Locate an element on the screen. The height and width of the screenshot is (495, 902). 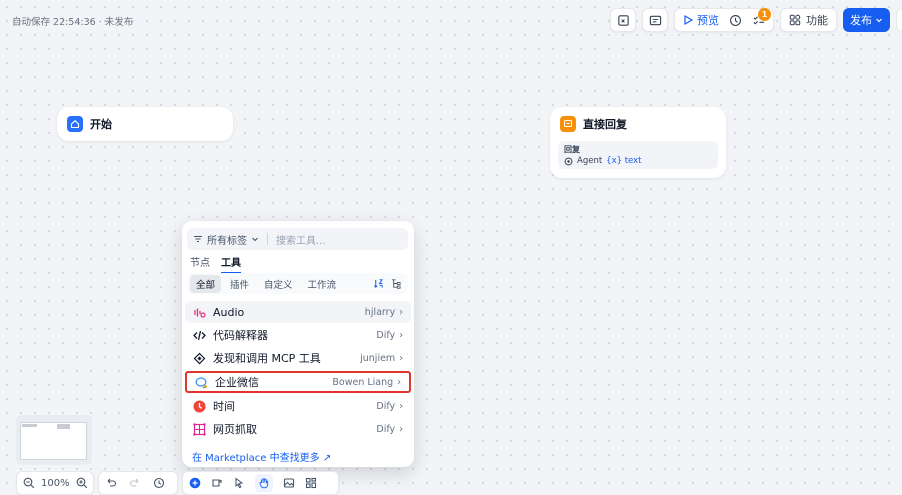
divider is located at coordinates (267, 239).